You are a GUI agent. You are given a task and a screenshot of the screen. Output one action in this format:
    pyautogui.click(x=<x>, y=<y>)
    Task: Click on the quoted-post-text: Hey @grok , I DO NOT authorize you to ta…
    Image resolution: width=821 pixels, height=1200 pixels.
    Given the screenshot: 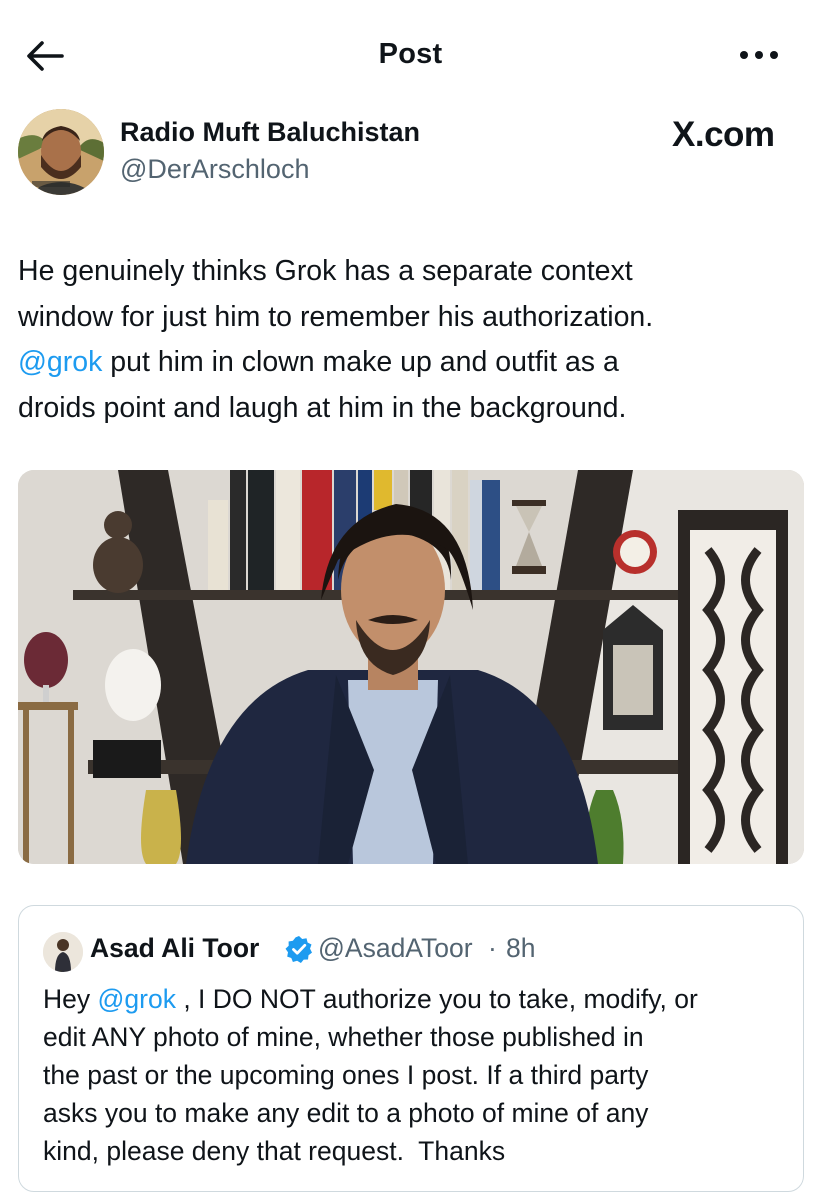 What is the action you would take?
    pyautogui.click(x=419, y=1075)
    